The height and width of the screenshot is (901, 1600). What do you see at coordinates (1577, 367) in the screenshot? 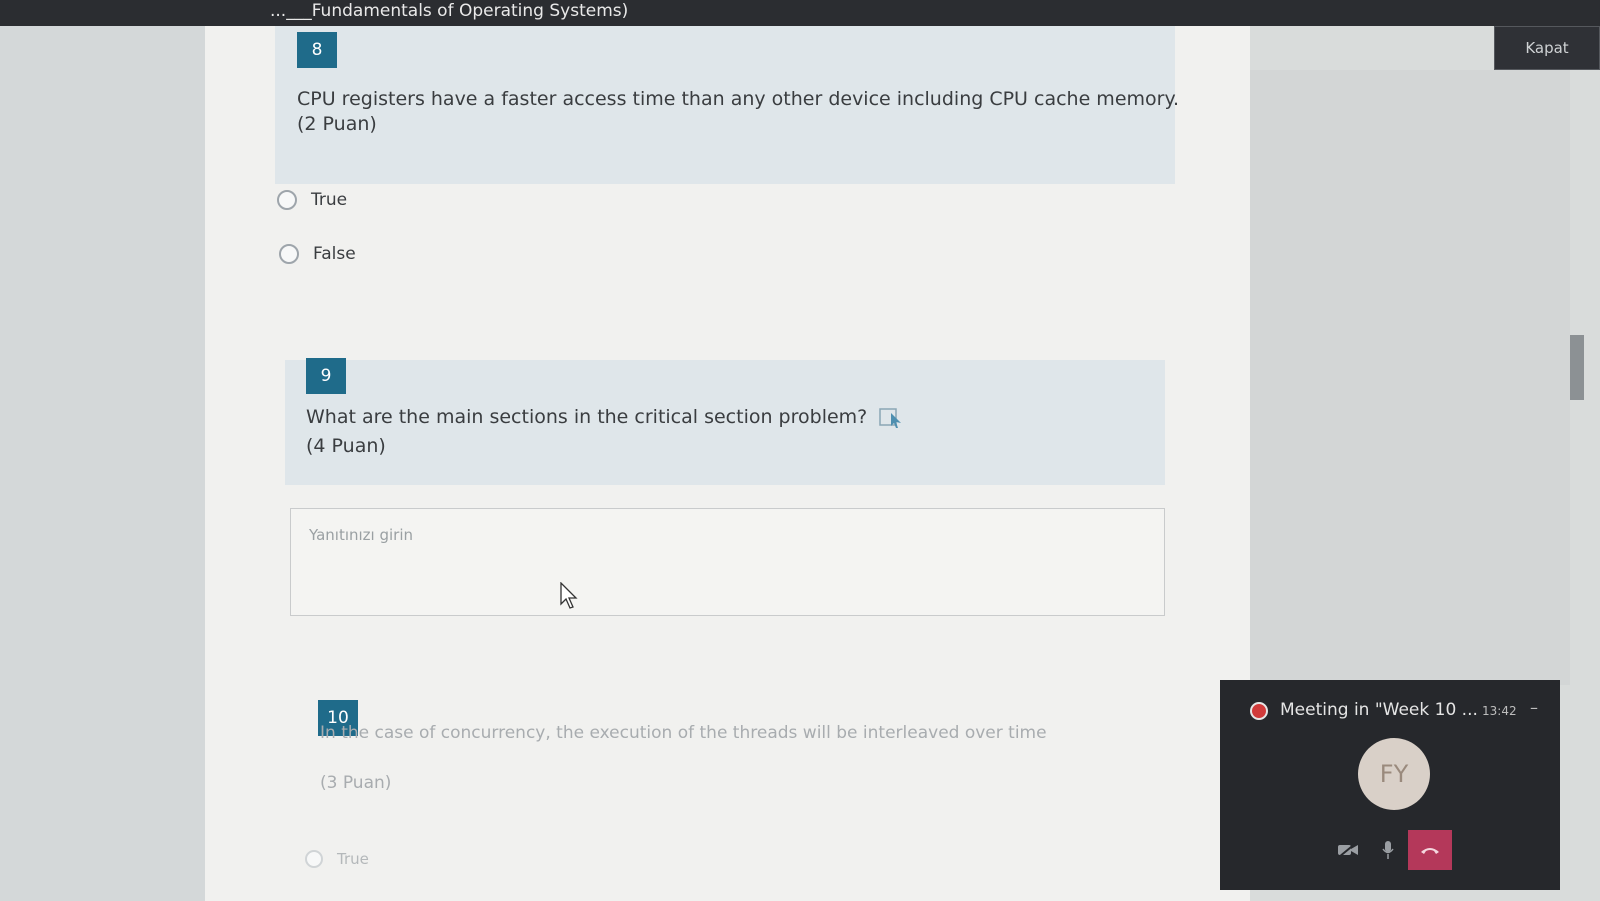
I see `scrollbar-thumb` at bounding box center [1577, 367].